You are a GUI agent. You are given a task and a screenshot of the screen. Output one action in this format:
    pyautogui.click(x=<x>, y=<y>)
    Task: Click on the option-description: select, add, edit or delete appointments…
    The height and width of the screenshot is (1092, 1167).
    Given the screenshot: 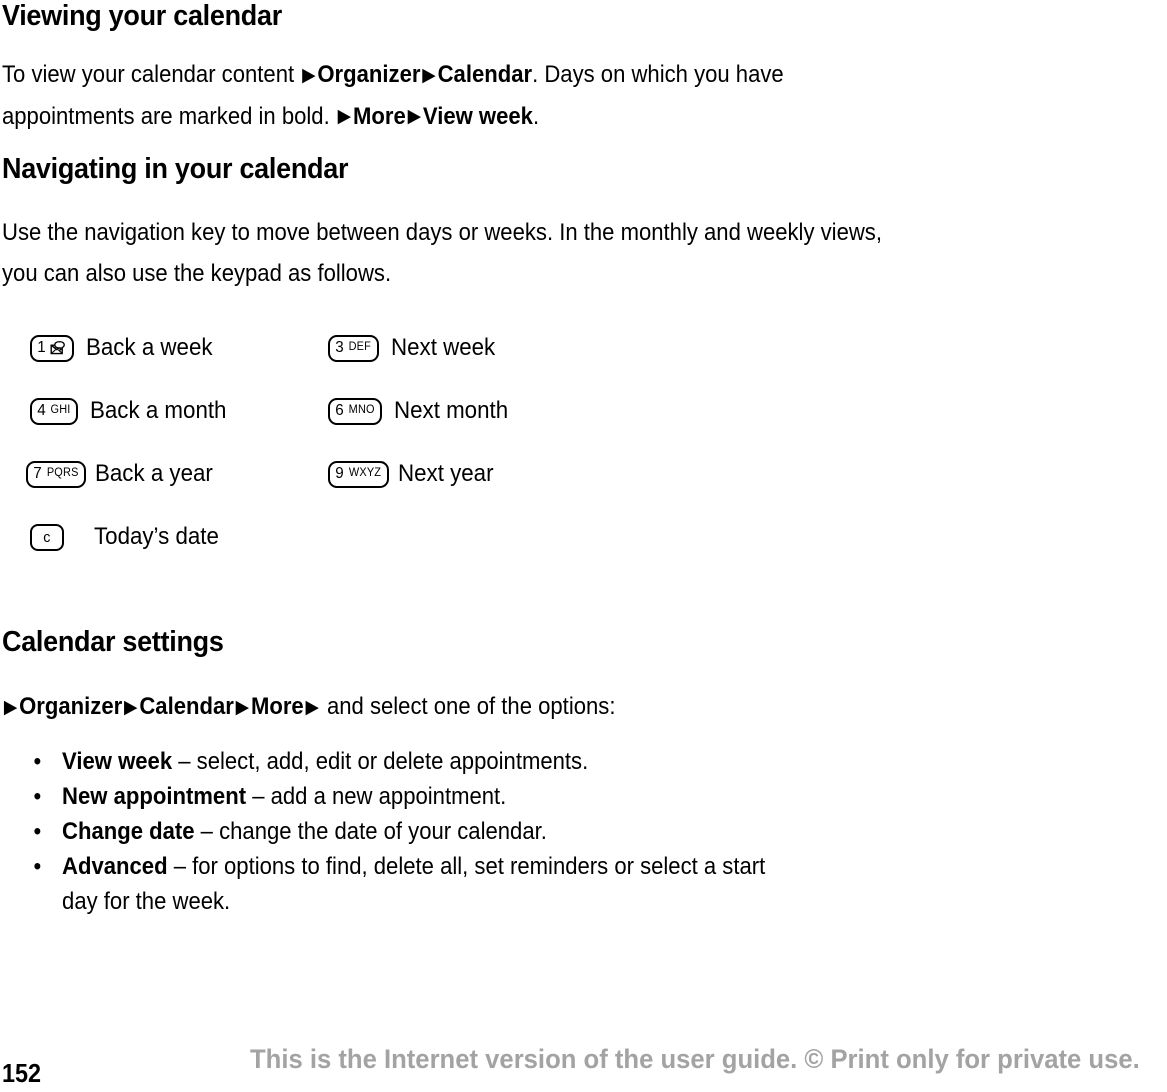 What is the action you would take?
    pyautogui.click(x=392, y=761)
    